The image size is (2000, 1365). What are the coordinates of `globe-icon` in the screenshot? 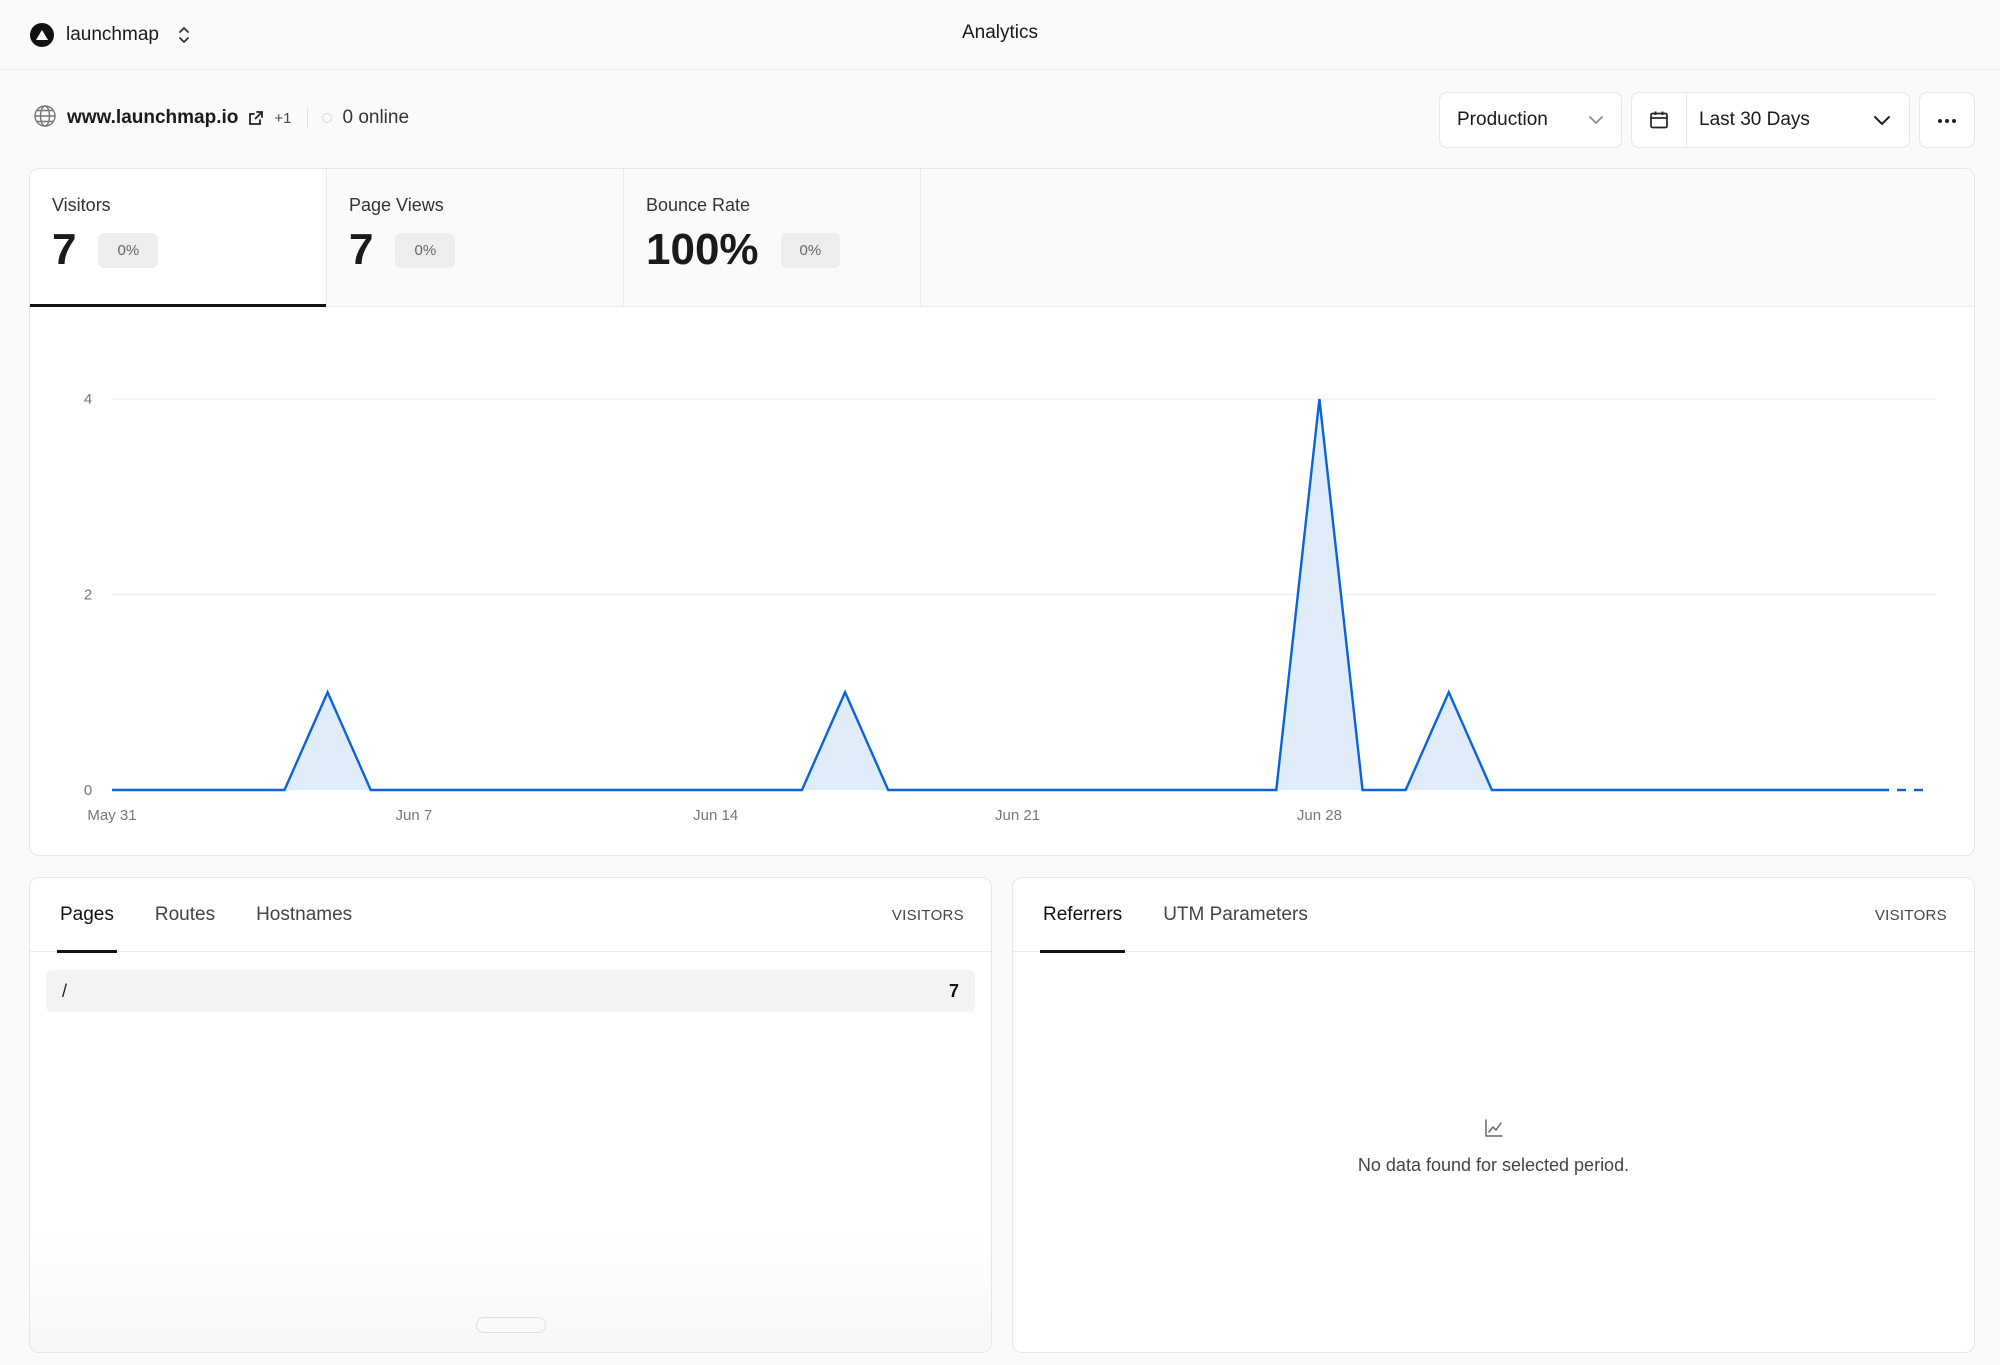 It's located at (45, 118).